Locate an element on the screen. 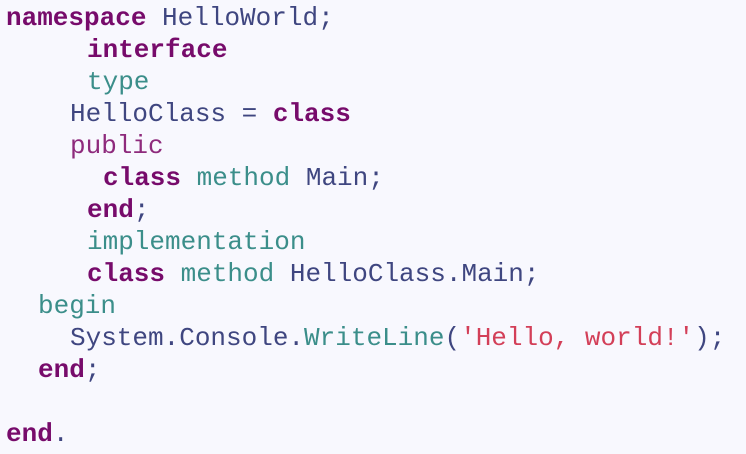 Image resolution: width=746 pixels, height=454 pixels. code-line-interface: interface is located at coordinates (157, 50).